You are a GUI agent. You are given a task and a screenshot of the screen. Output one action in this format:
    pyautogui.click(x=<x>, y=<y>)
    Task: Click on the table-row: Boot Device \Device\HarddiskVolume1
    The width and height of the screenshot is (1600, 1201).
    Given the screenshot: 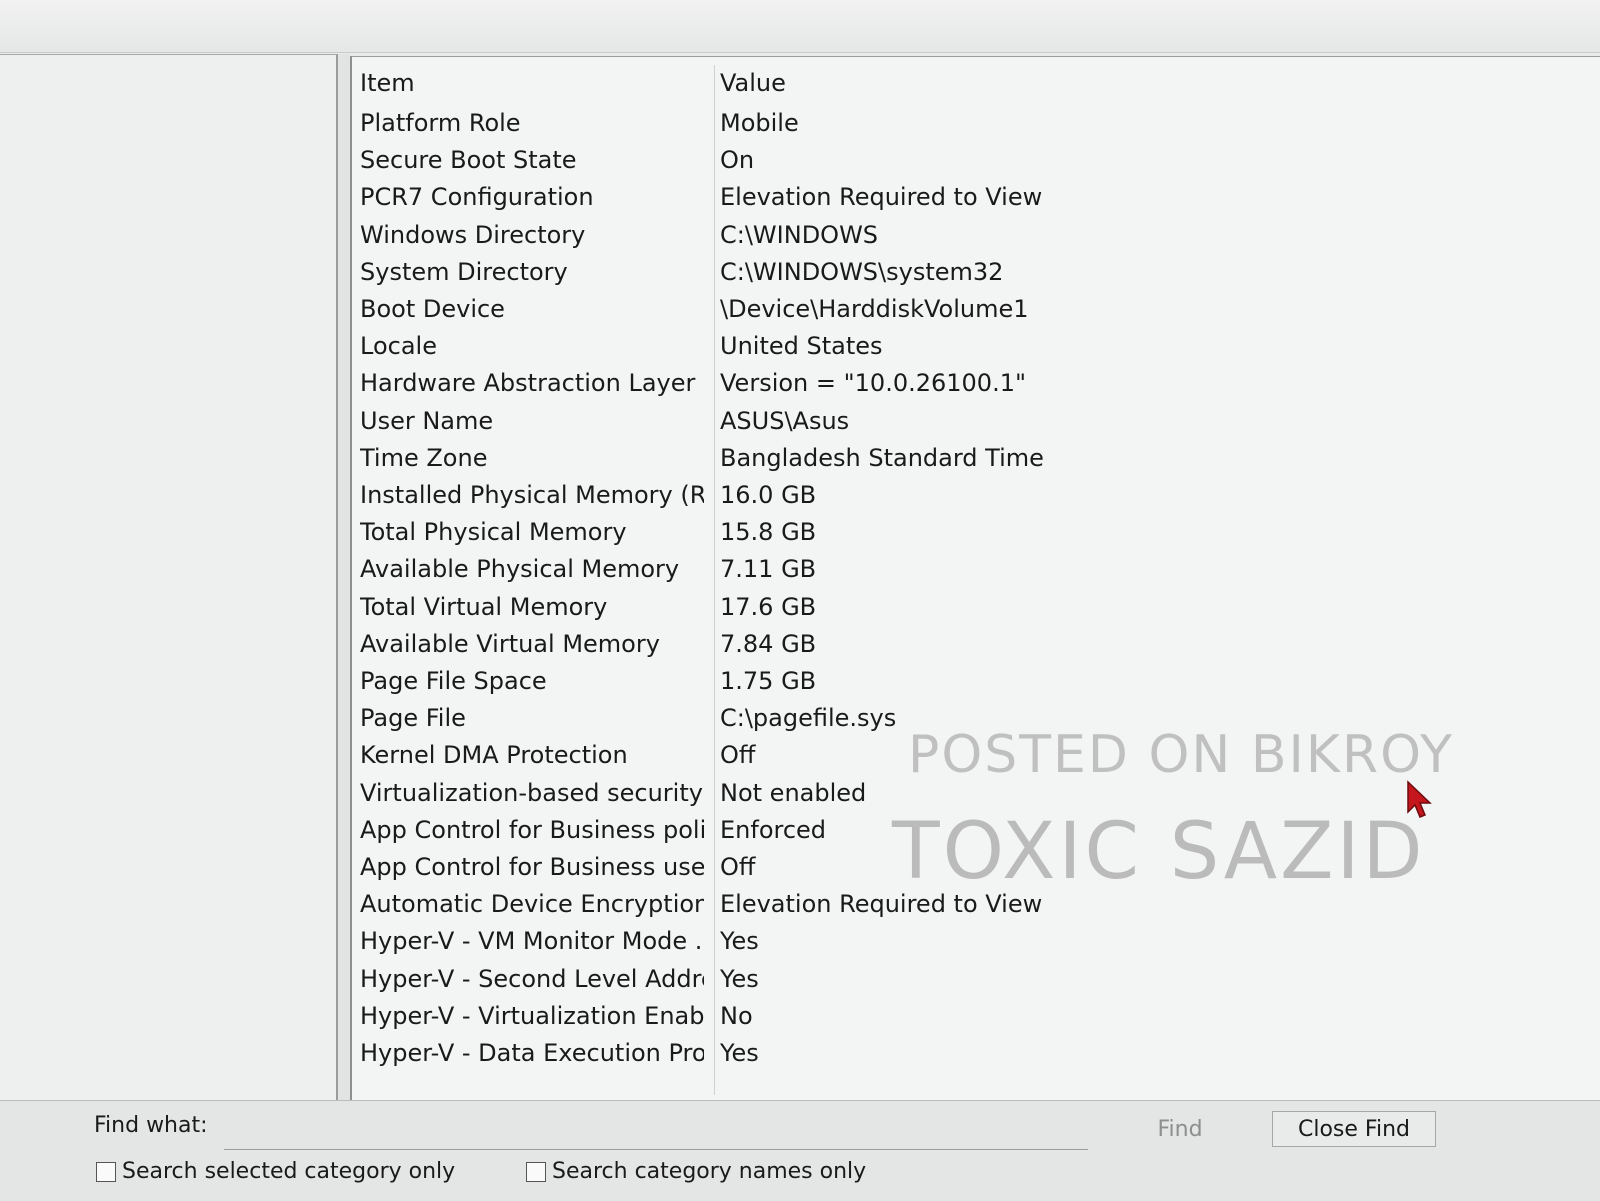 What is the action you would take?
    pyautogui.click(x=952, y=309)
    